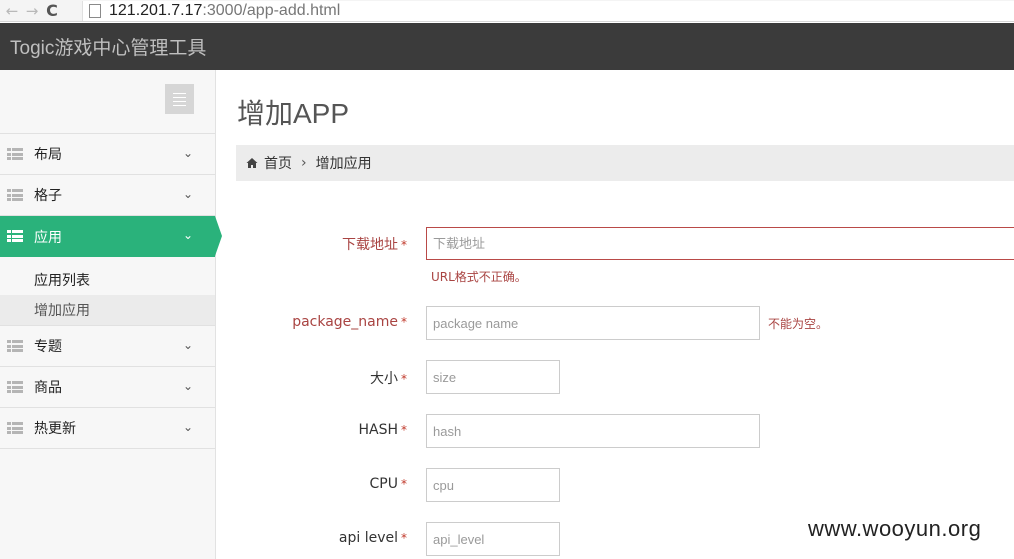 Image resolution: width=1014 pixels, height=559 pixels. What do you see at coordinates (493, 377) in the screenshot?
I see `size-input` at bounding box center [493, 377].